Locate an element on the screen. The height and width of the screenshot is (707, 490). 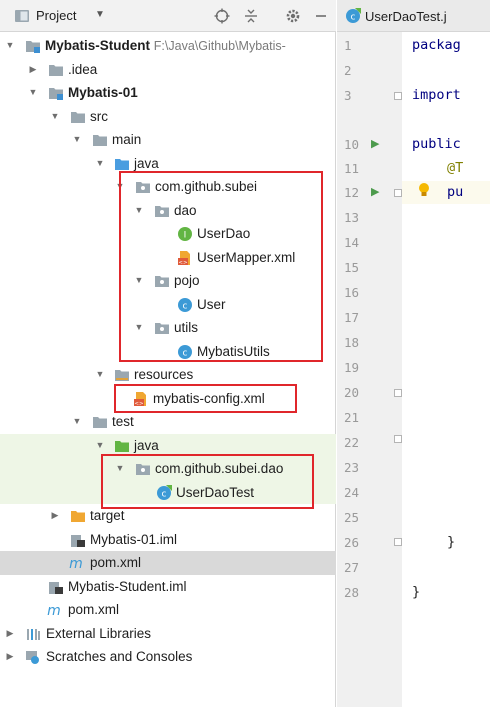
editor-tab: c UserDaoTest.j is located at coordinates (413, 16).